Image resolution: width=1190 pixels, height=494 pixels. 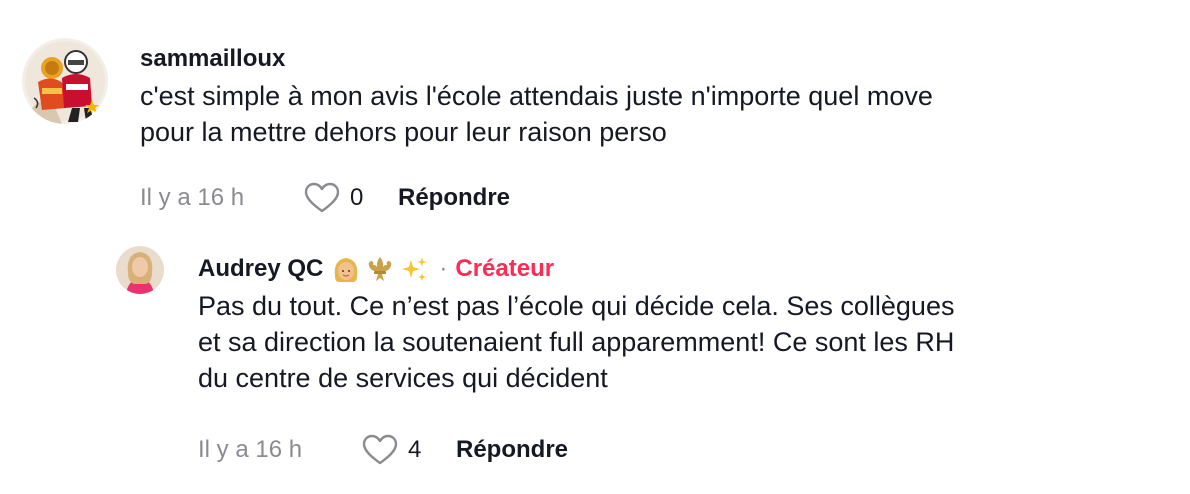 I want to click on like-button: 0, so click(x=351, y=198).